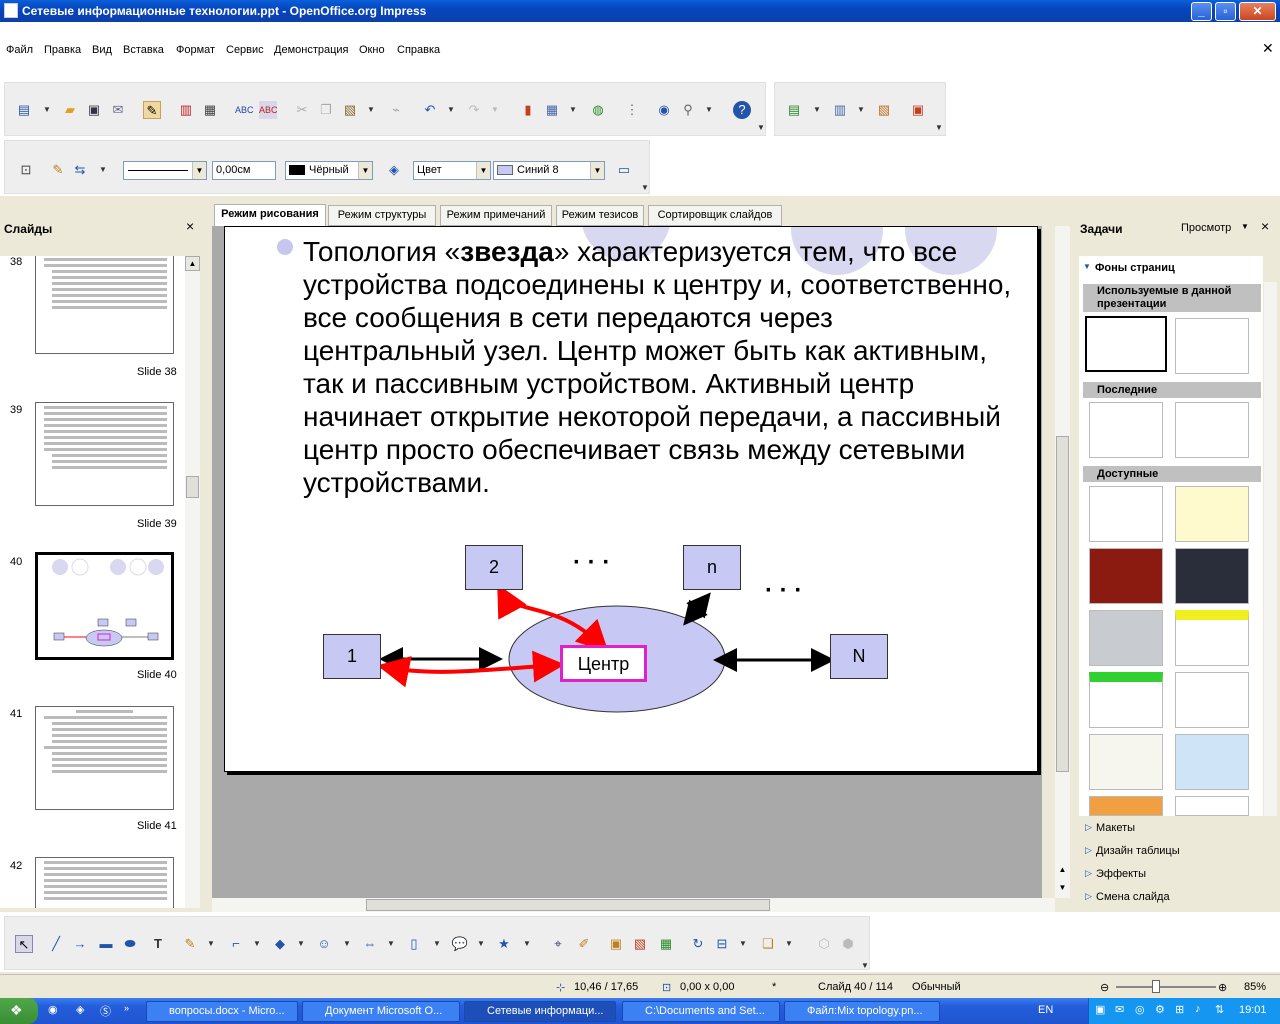  I want to click on collapse-icon: ▼, so click(1087, 266).